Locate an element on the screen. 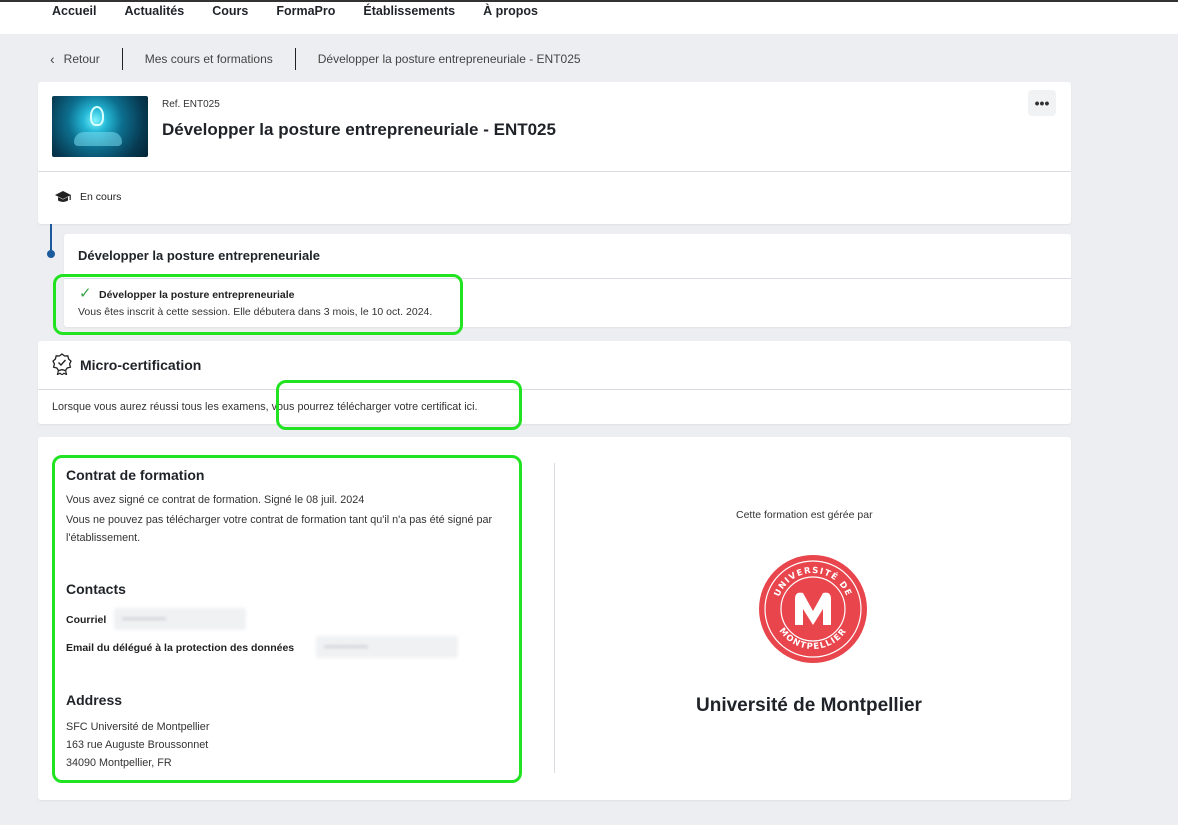 Image resolution: width=1178 pixels, height=825 pixels. contract-title: Contrat de formation is located at coordinates (135, 475).